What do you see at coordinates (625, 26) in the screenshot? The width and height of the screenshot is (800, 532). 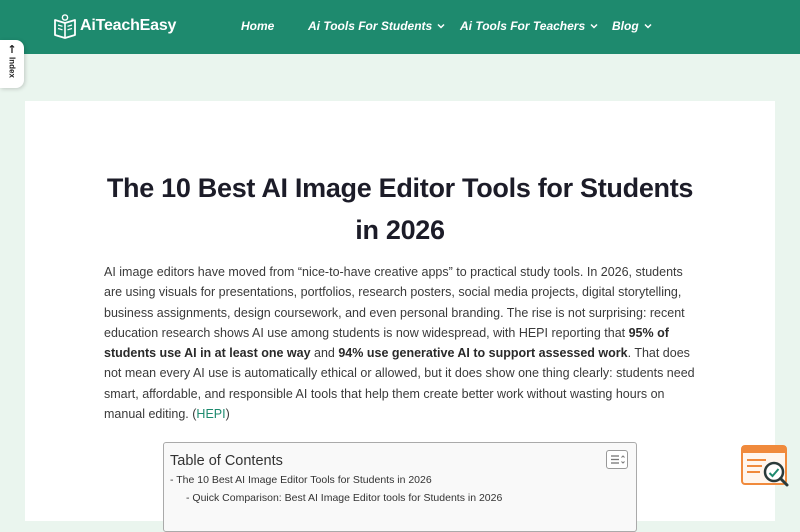 I see `nav-item-label: Blog` at bounding box center [625, 26].